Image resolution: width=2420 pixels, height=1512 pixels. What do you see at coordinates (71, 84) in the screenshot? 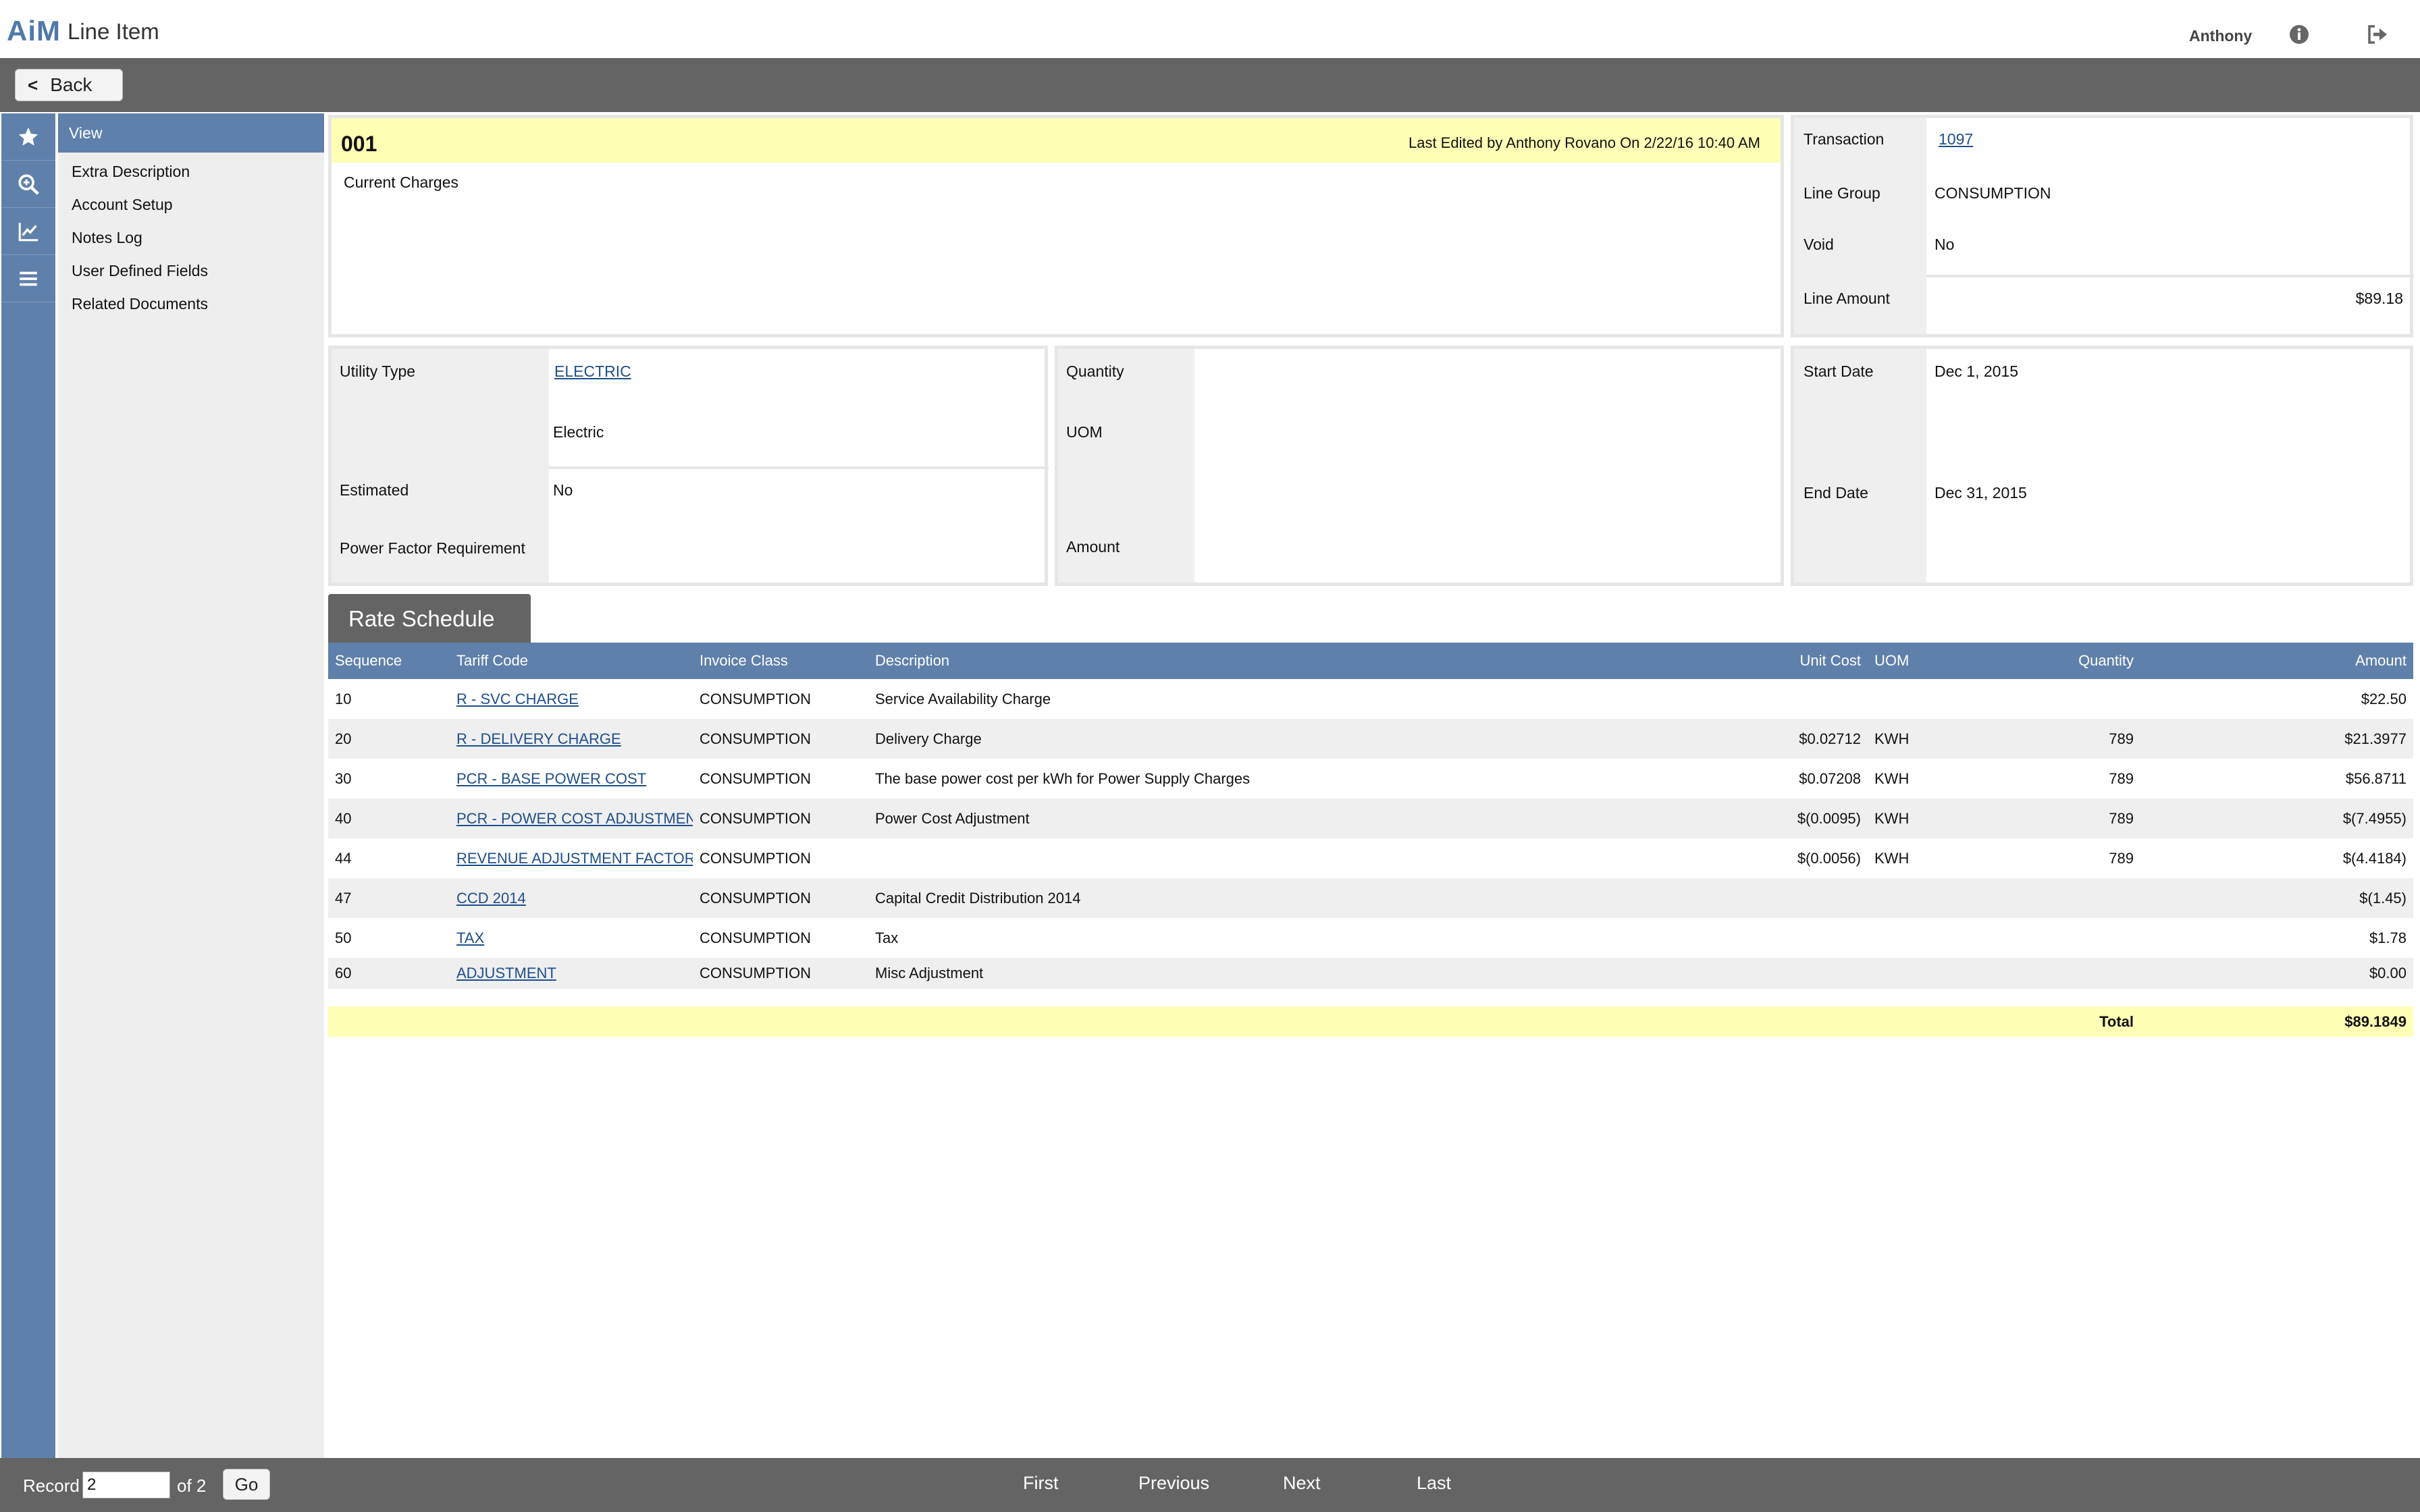
I see `back-label: Back` at bounding box center [71, 84].